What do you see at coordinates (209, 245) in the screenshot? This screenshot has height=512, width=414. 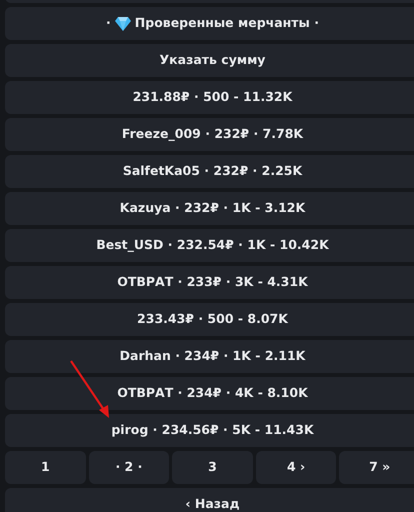 I see `merchant-button: Best_USD · 232.54₽ · 1K - 10.42K` at bounding box center [209, 245].